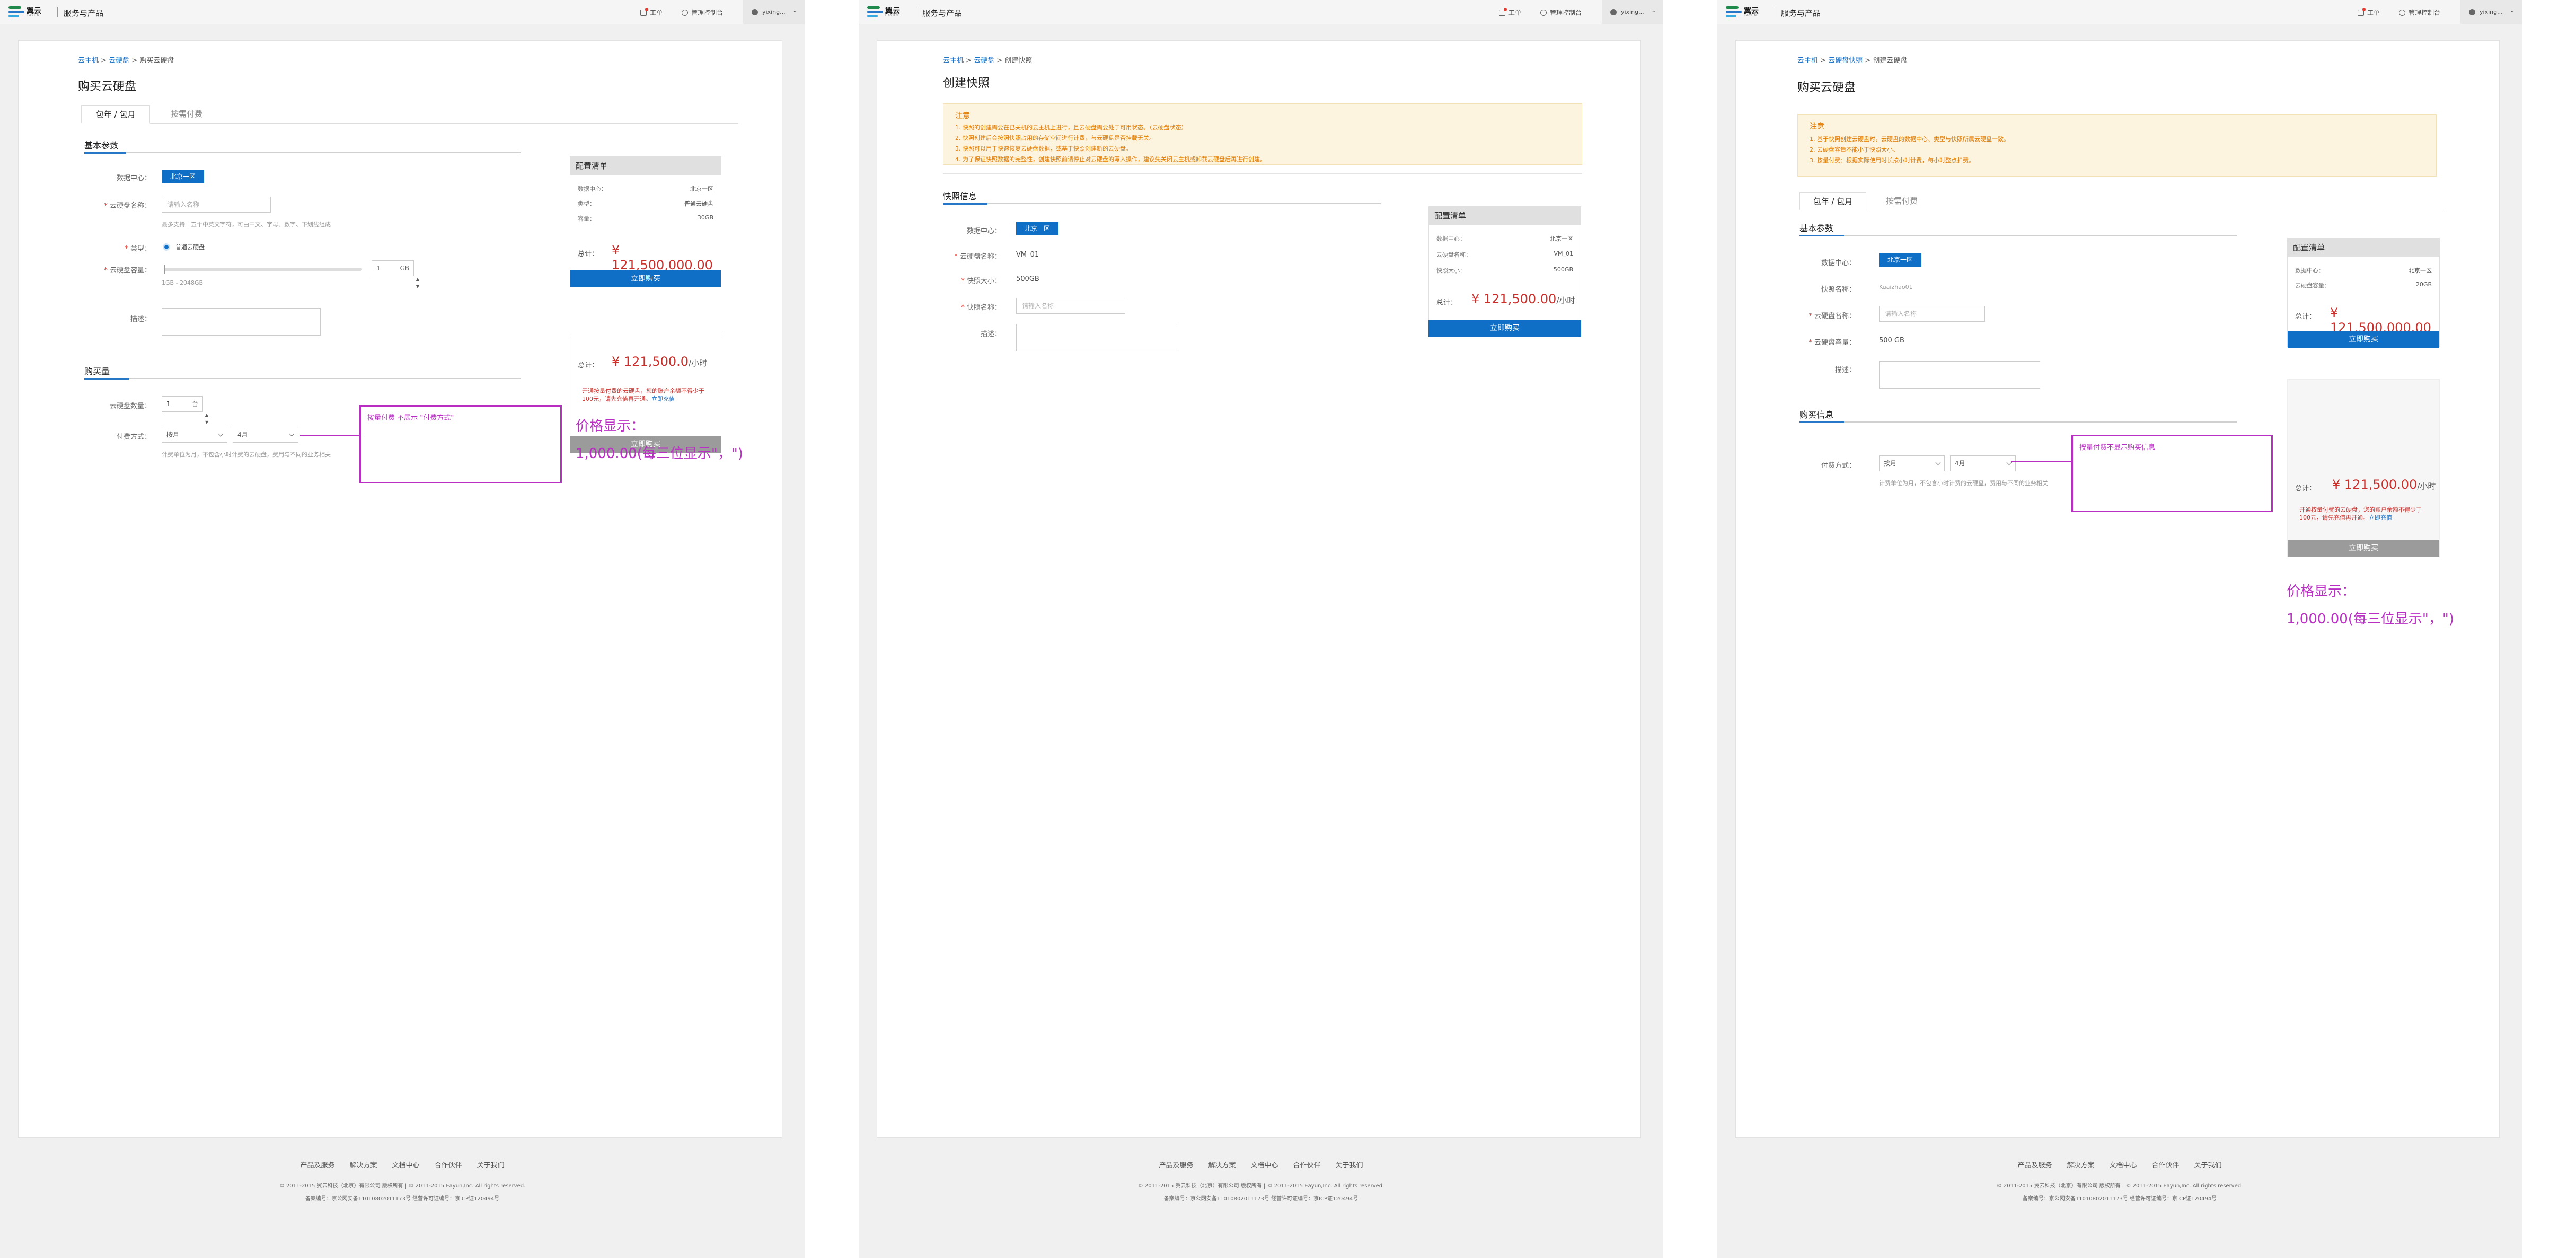 This screenshot has width=2576, height=1258. What do you see at coordinates (395, 275) in the screenshot?
I see `capacity-input: 1 GB ▲ ▼` at bounding box center [395, 275].